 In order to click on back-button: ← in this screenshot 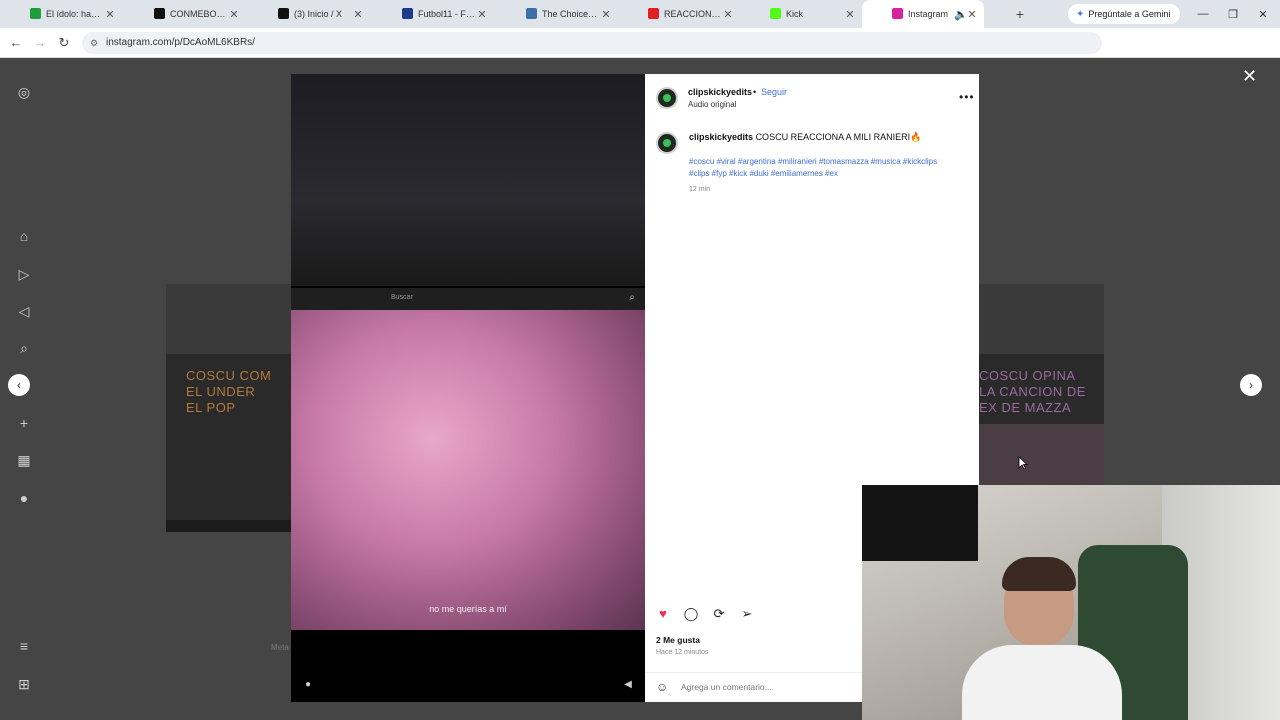, I will do `click(16, 42)`.